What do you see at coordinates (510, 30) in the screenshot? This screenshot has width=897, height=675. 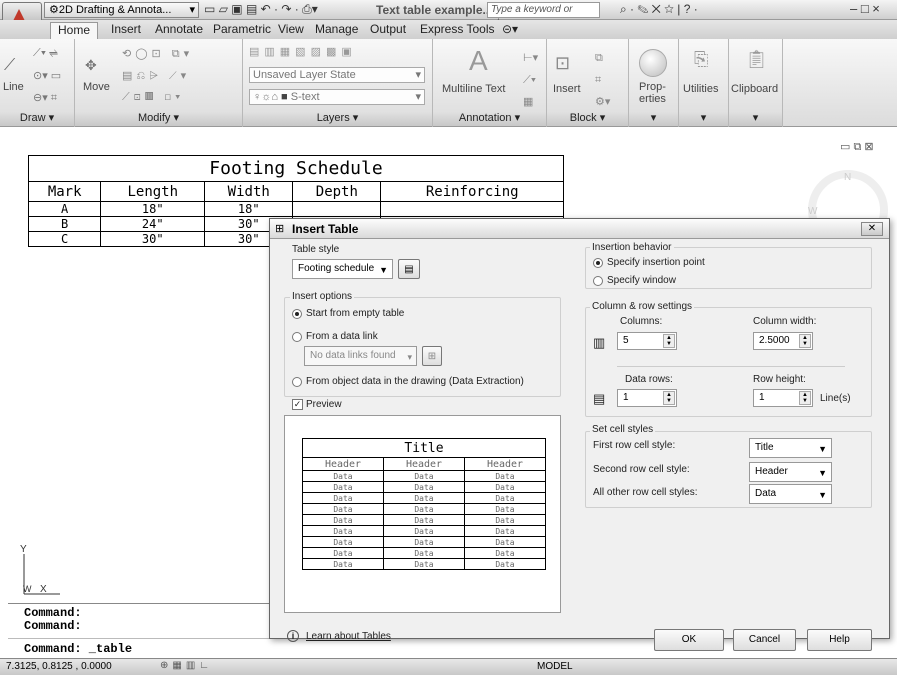 I see `ribbon-minimize-icon: ⊝▾` at bounding box center [510, 30].